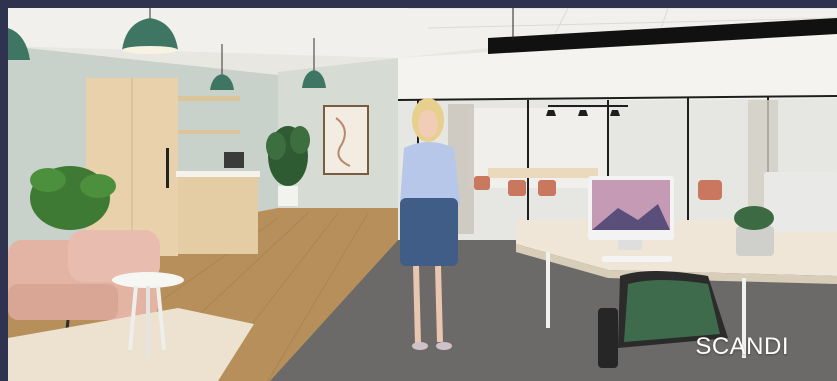  What do you see at coordinates (209, 132) in the screenshot?
I see `open-shelf-bottom` at bounding box center [209, 132].